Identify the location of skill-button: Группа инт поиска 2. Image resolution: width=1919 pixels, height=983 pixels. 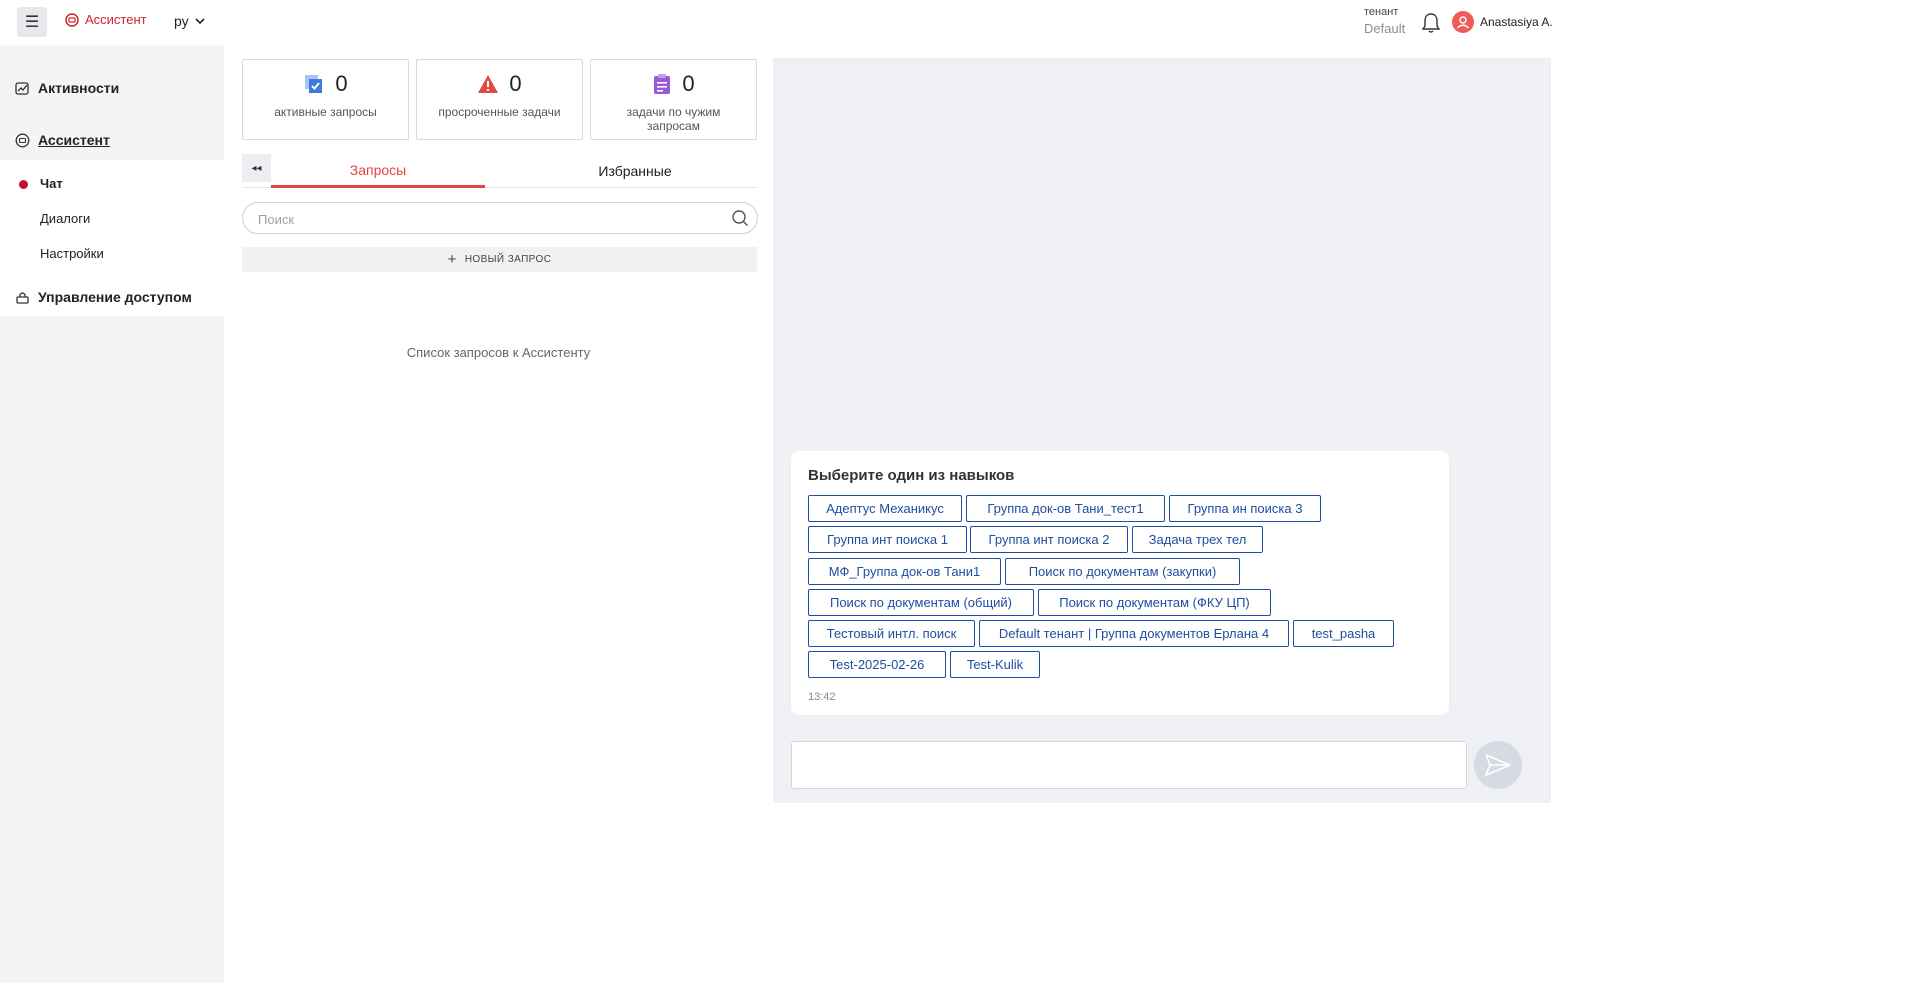
(1049, 539).